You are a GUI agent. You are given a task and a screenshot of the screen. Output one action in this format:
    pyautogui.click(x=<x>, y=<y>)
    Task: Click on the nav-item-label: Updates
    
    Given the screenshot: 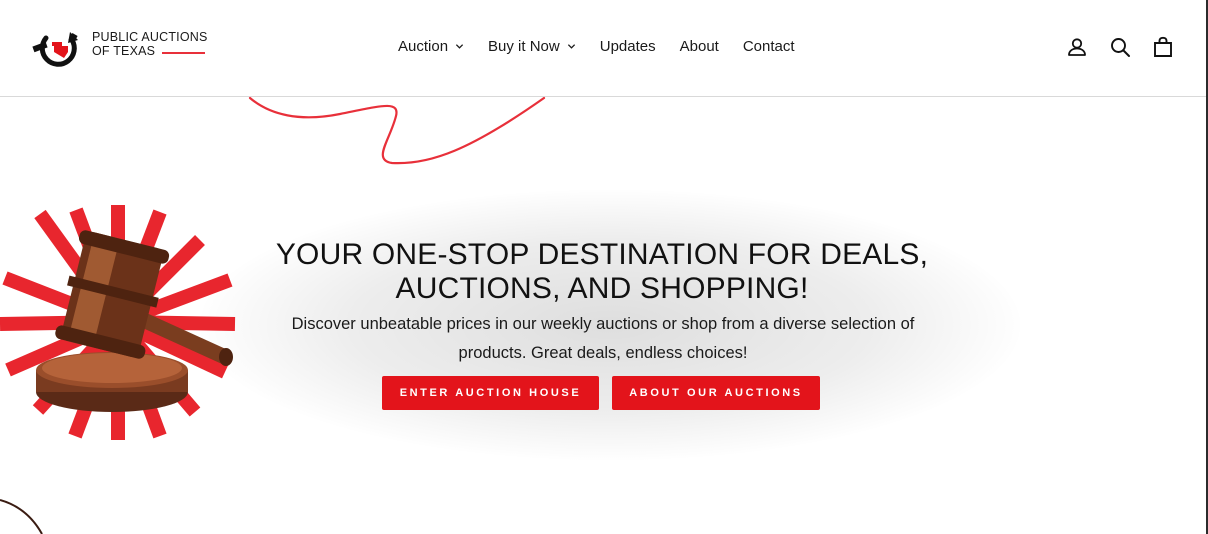 What is the action you would take?
    pyautogui.click(x=627, y=46)
    